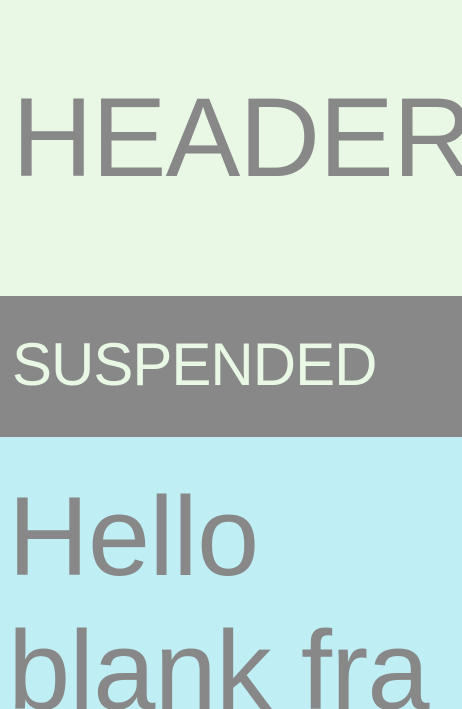 This screenshot has height=709, width=462. I want to click on status-label: SUSPENDED, so click(194, 364).